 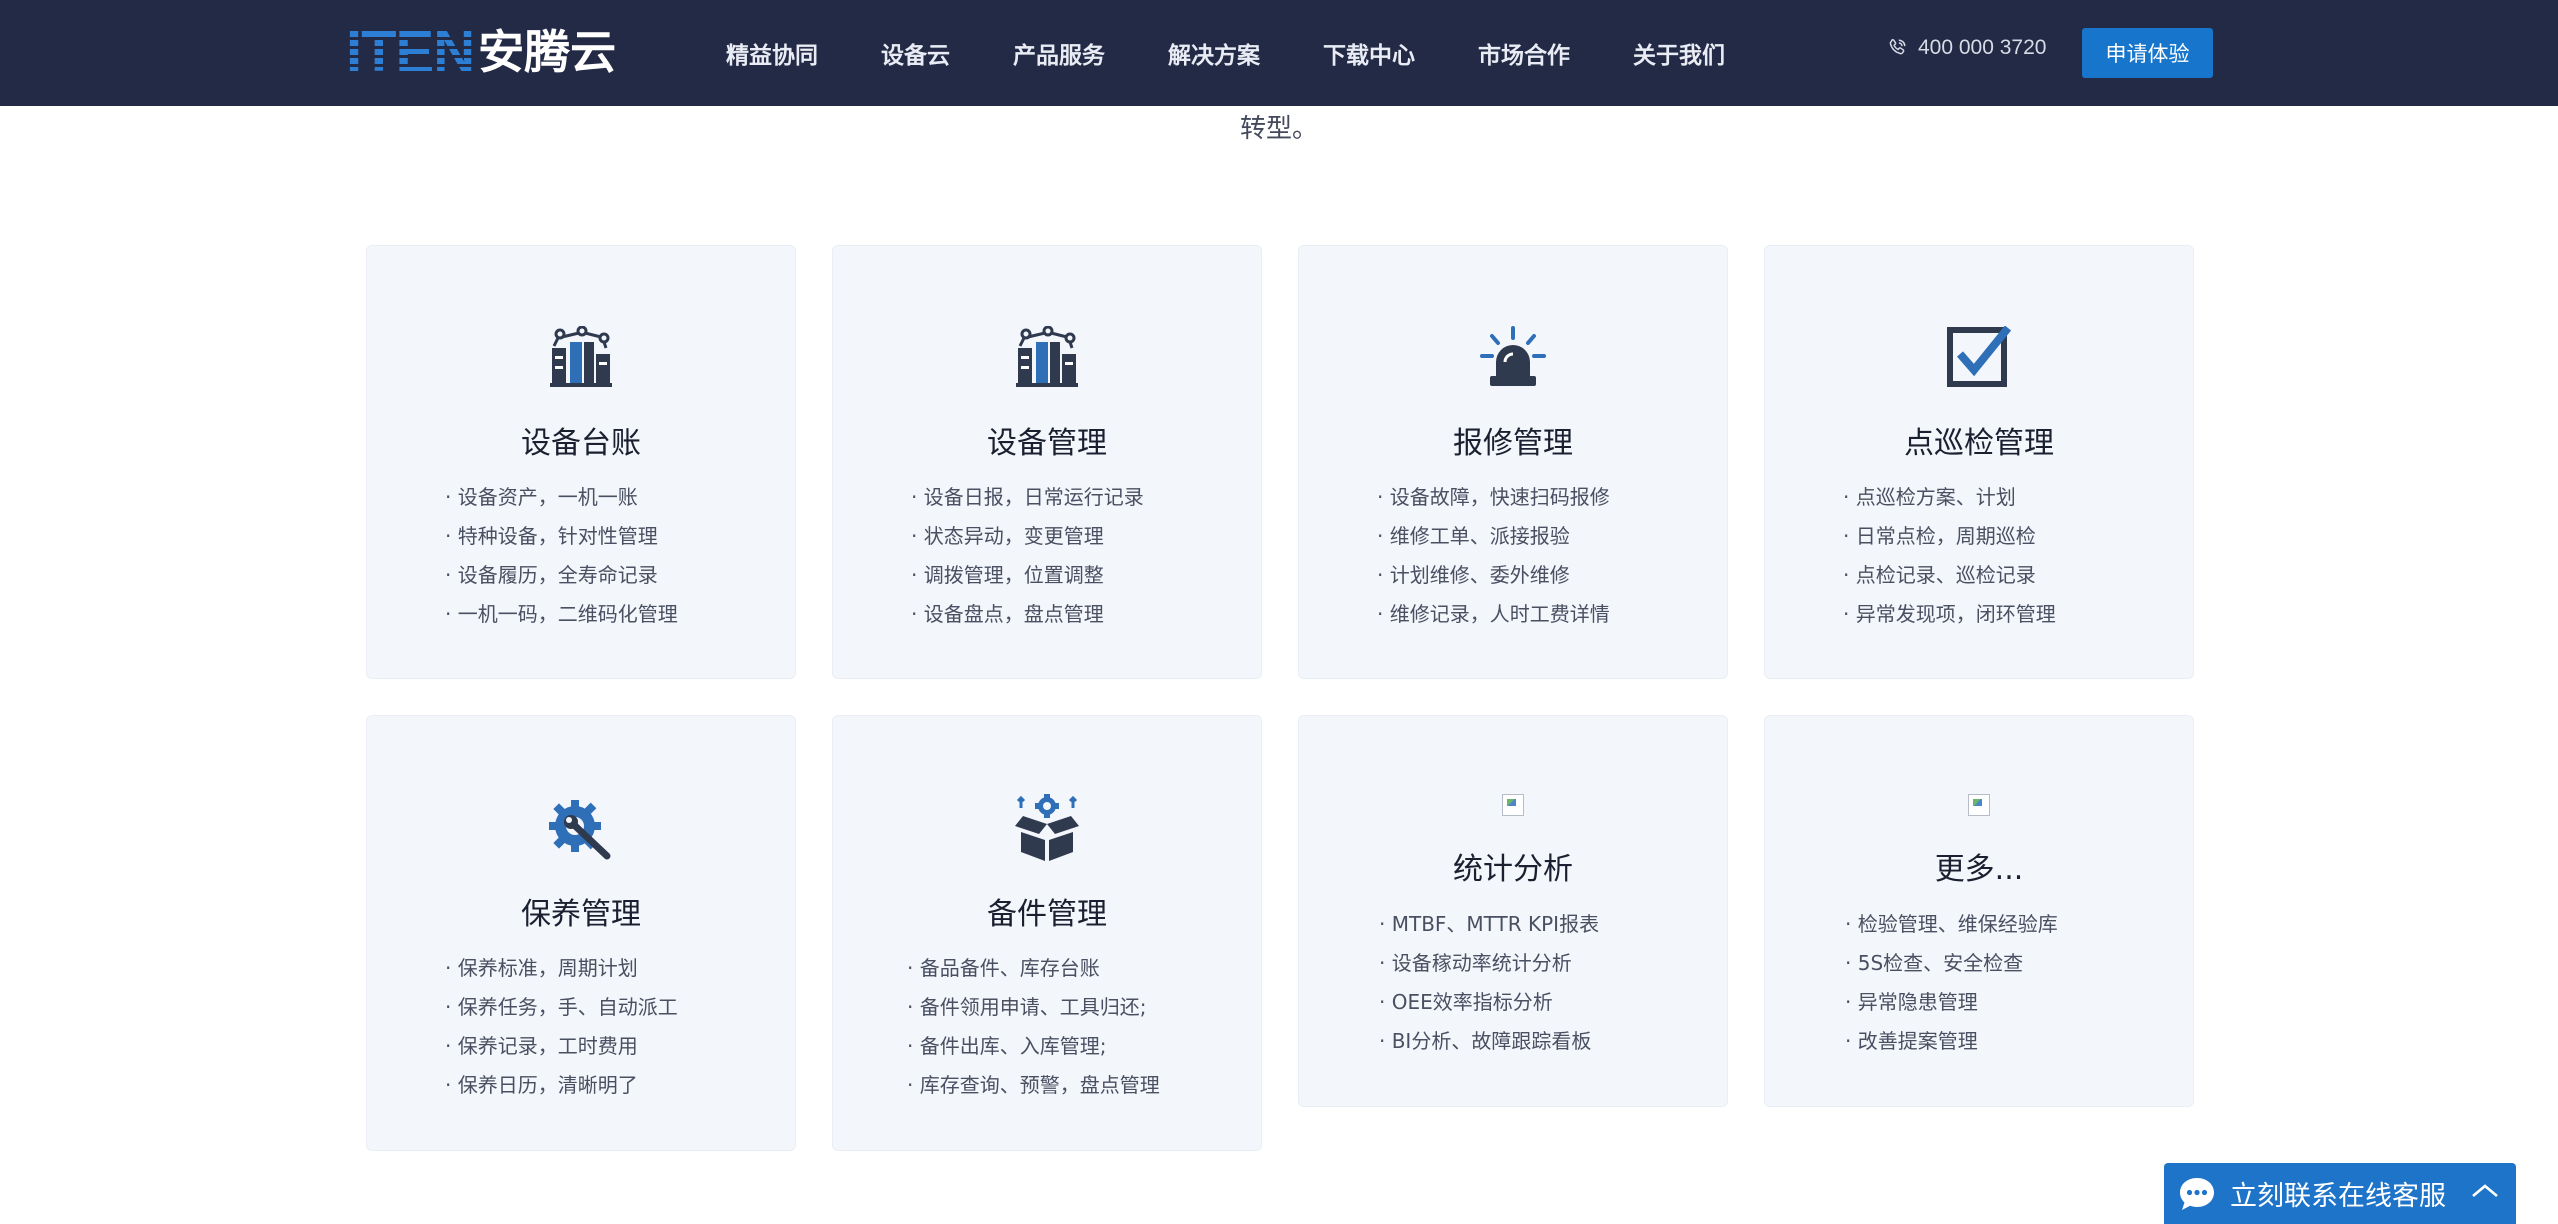 I want to click on nav-item-equipment-cloud: 设备云, so click(x=915, y=53).